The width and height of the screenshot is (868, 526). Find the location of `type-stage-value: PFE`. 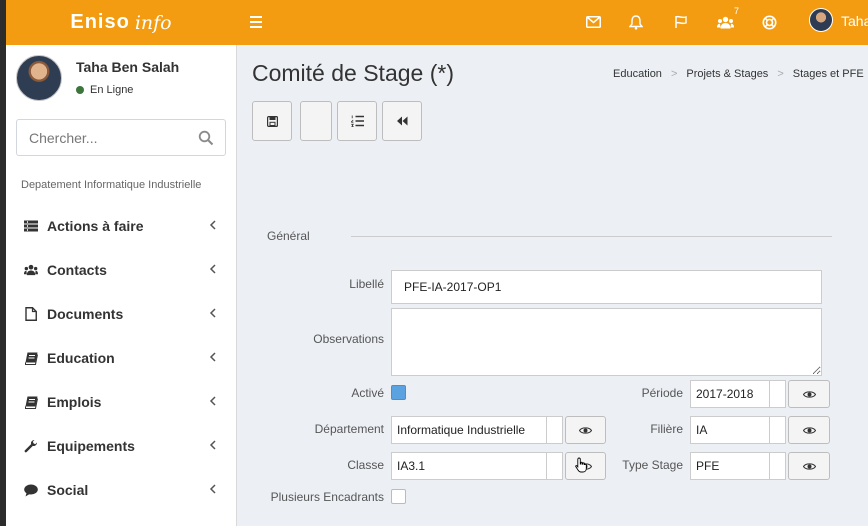

type-stage-value: PFE is located at coordinates (708, 466).